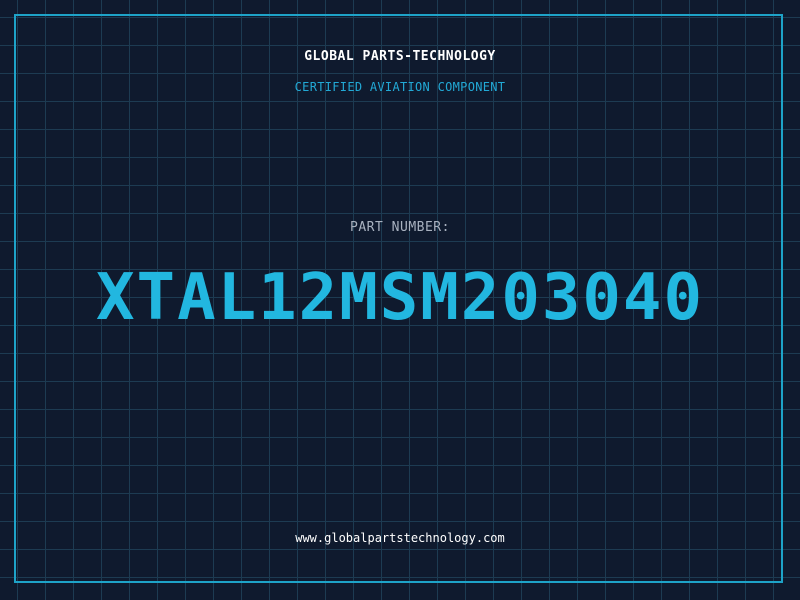 This screenshot has width=800, height=600. I want to click on part-number-label: PART NUMBER:, so click(400, 227).